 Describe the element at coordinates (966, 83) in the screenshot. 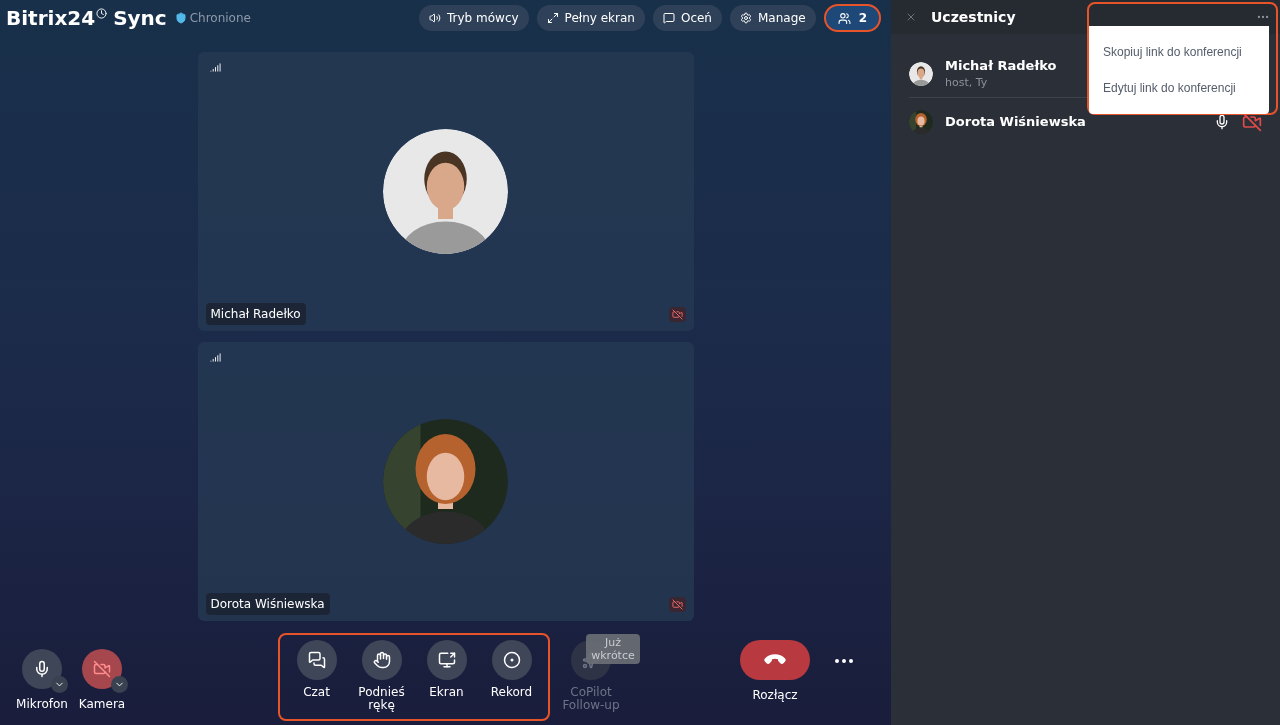

I see `participant-role: host, Ty` at that location.